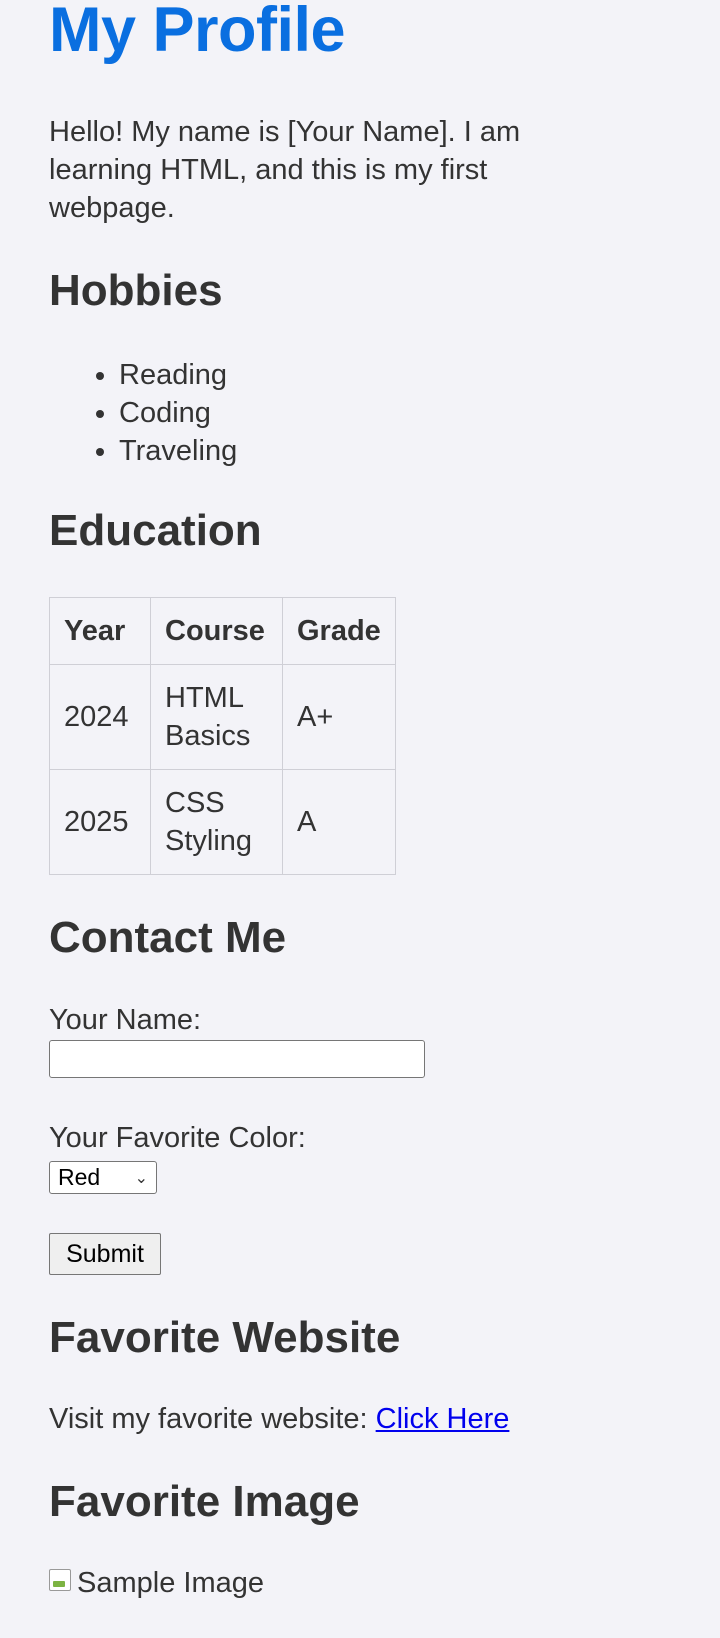 The height and width of the screenshot is (1638, 720). What do you see at coordinates (136, 290) in the screenshot?
I see `hobbies-heading: Hobbies` at bounding box center [136, 290].